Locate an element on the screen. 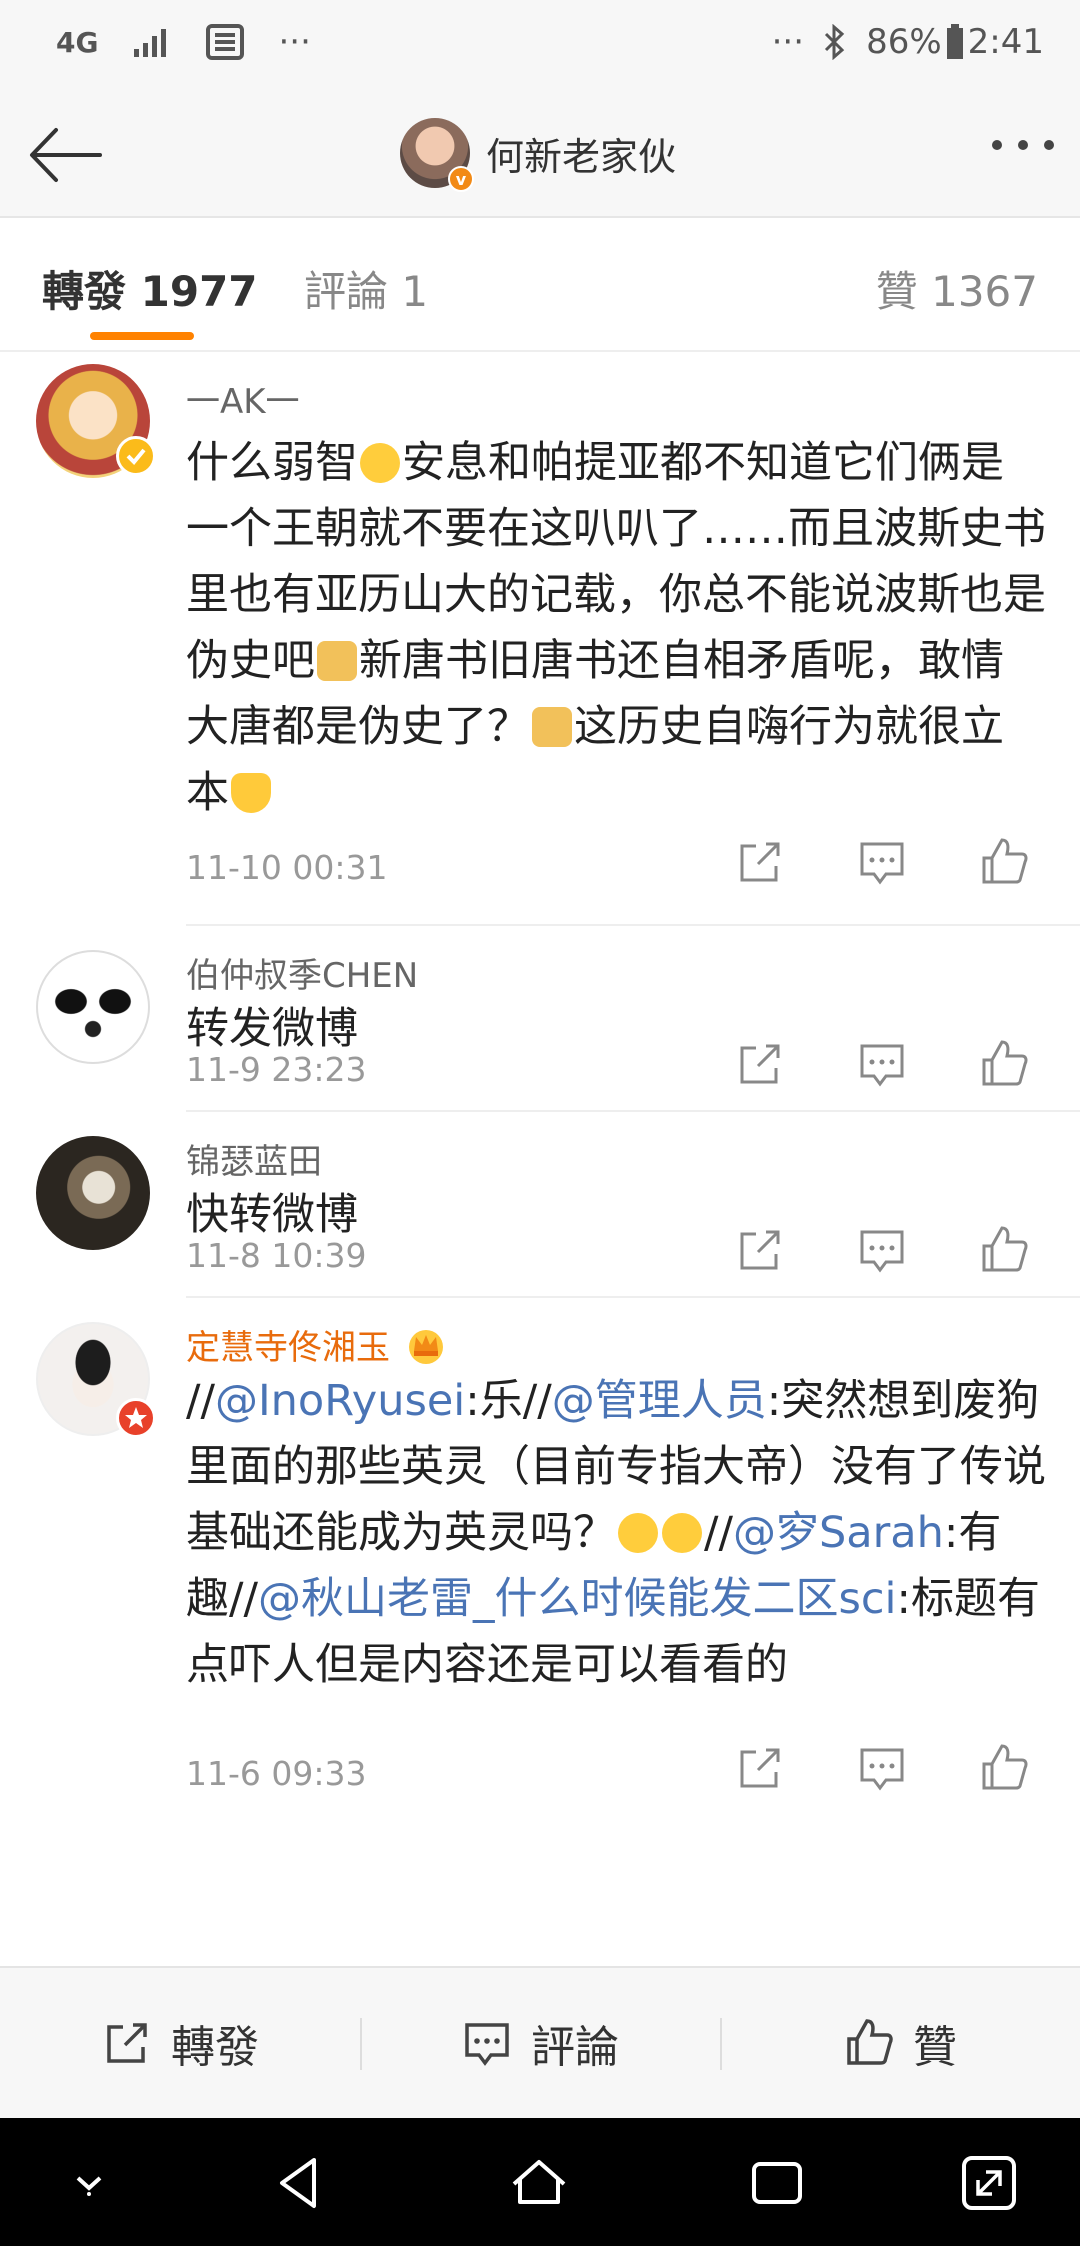  bottom-toolbar: 轉發 評論 贊 is located at coordinates (540, 2042).